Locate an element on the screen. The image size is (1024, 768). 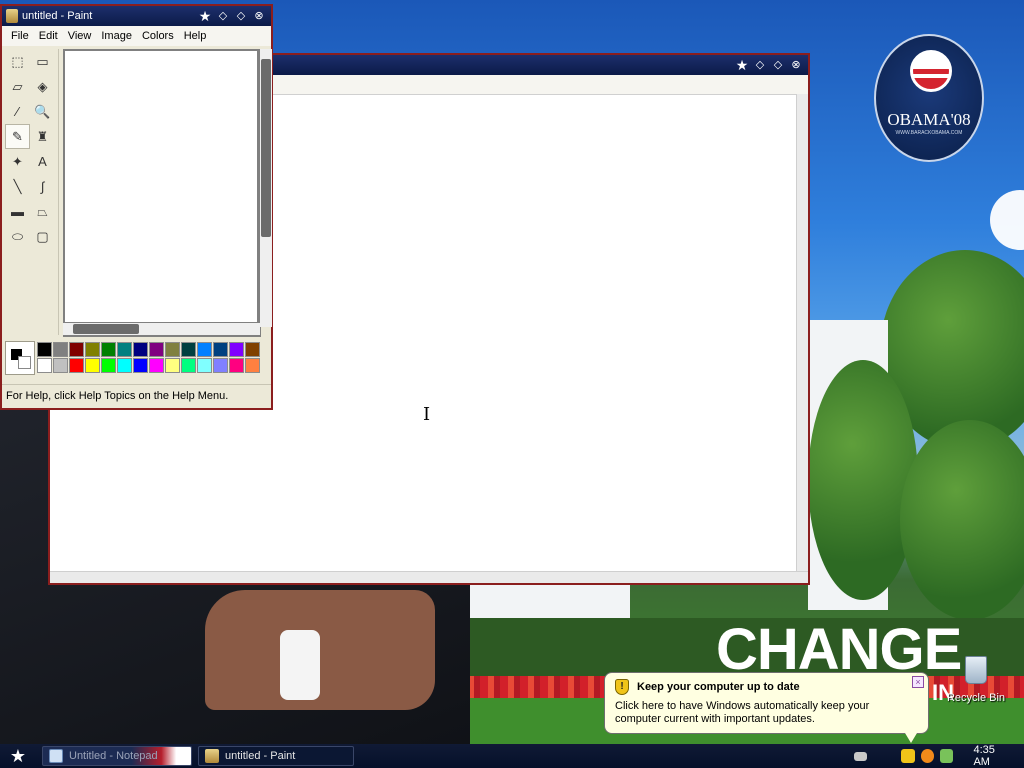
brush-icon: ♜ is located at coordinates (42, 136).